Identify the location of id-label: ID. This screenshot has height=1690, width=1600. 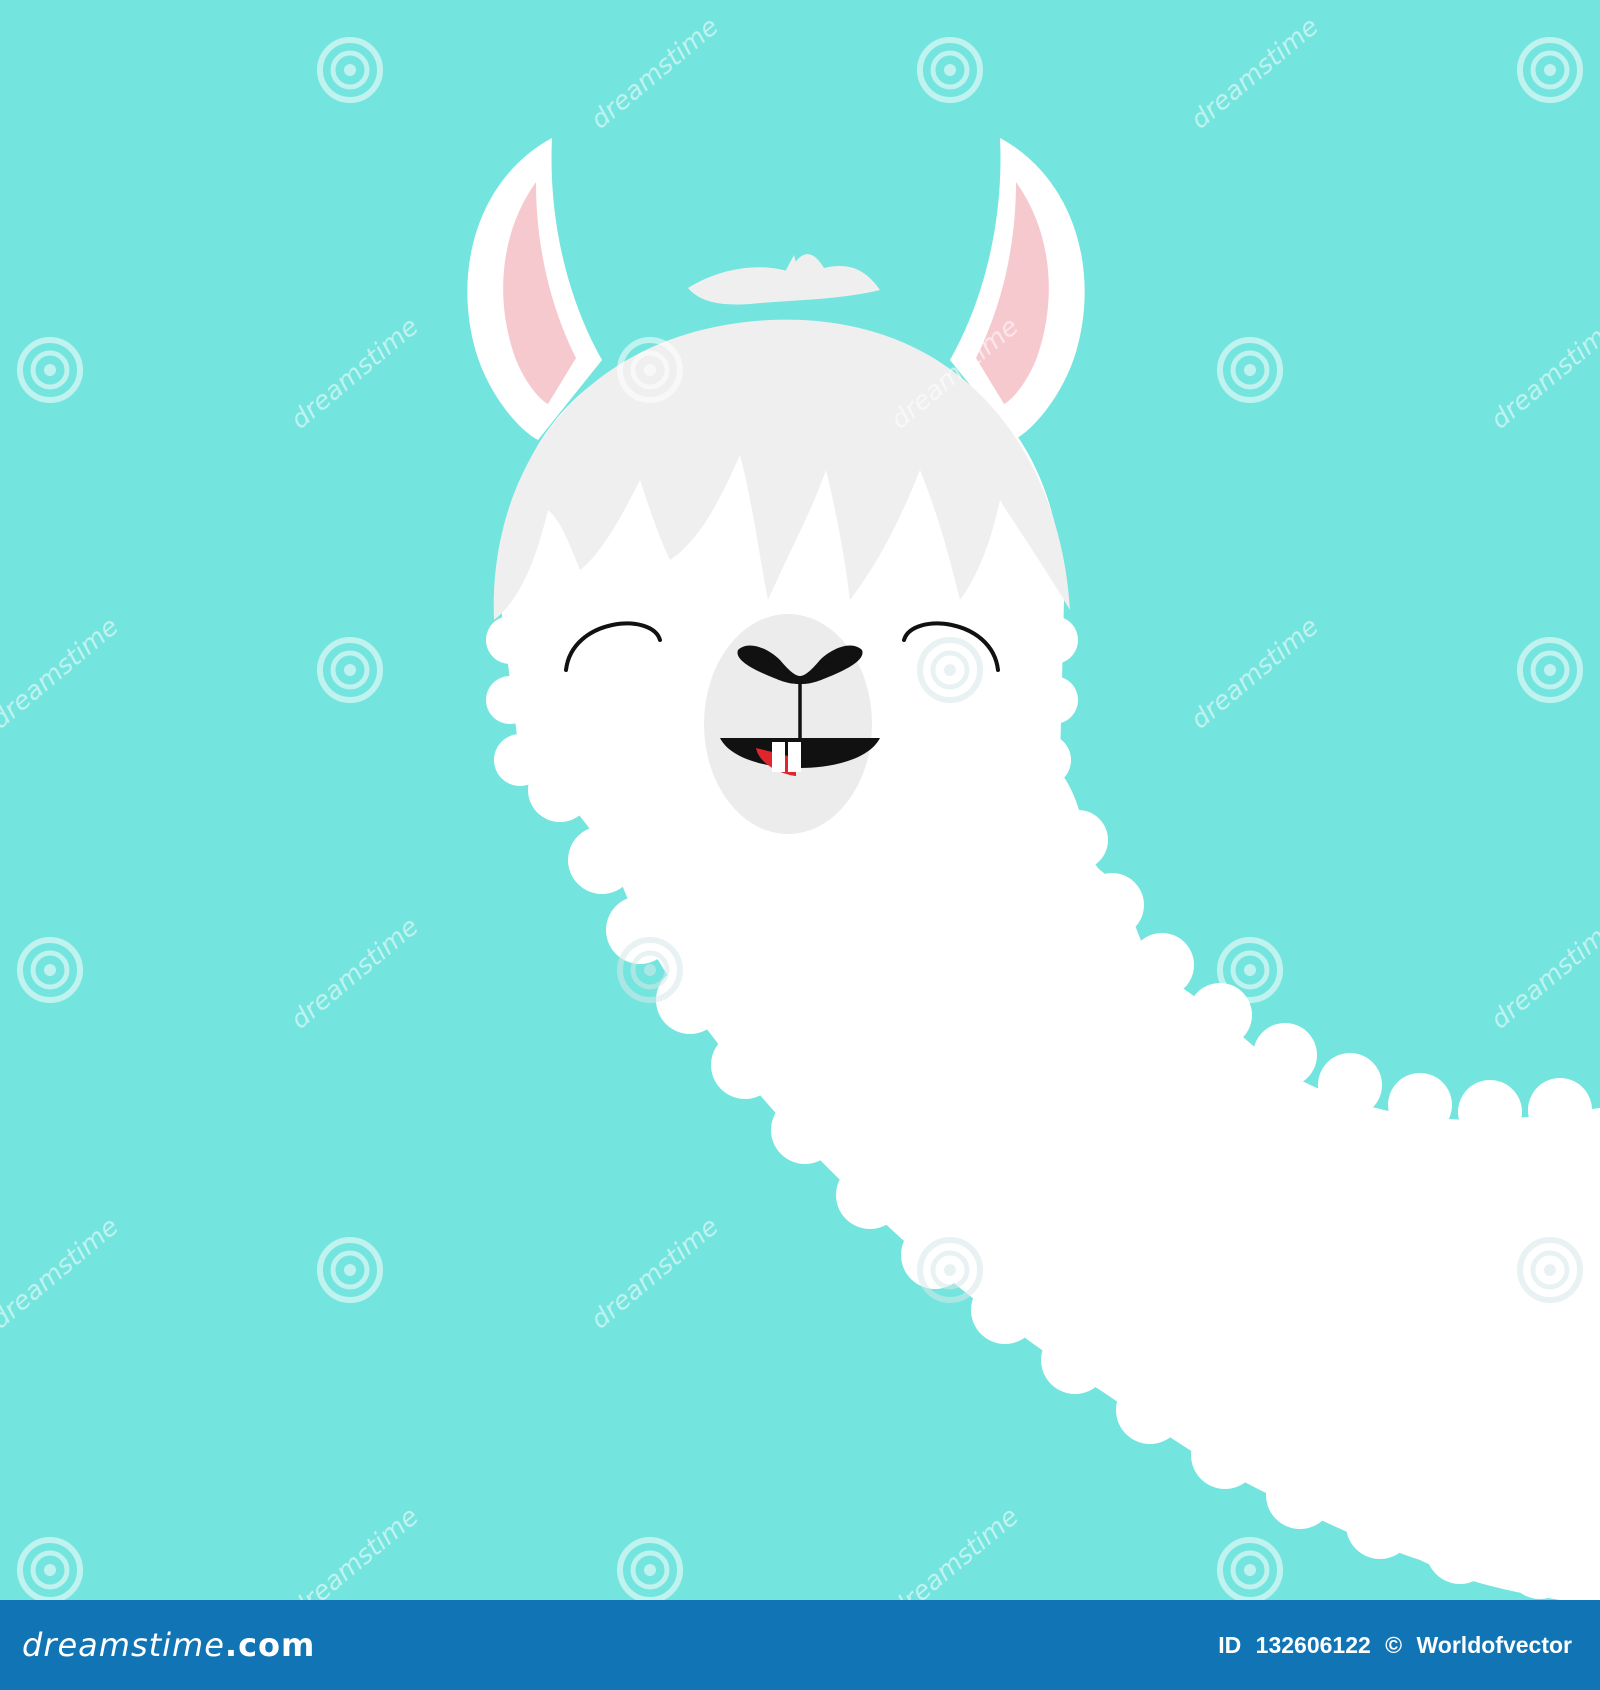
(1230, 1644).